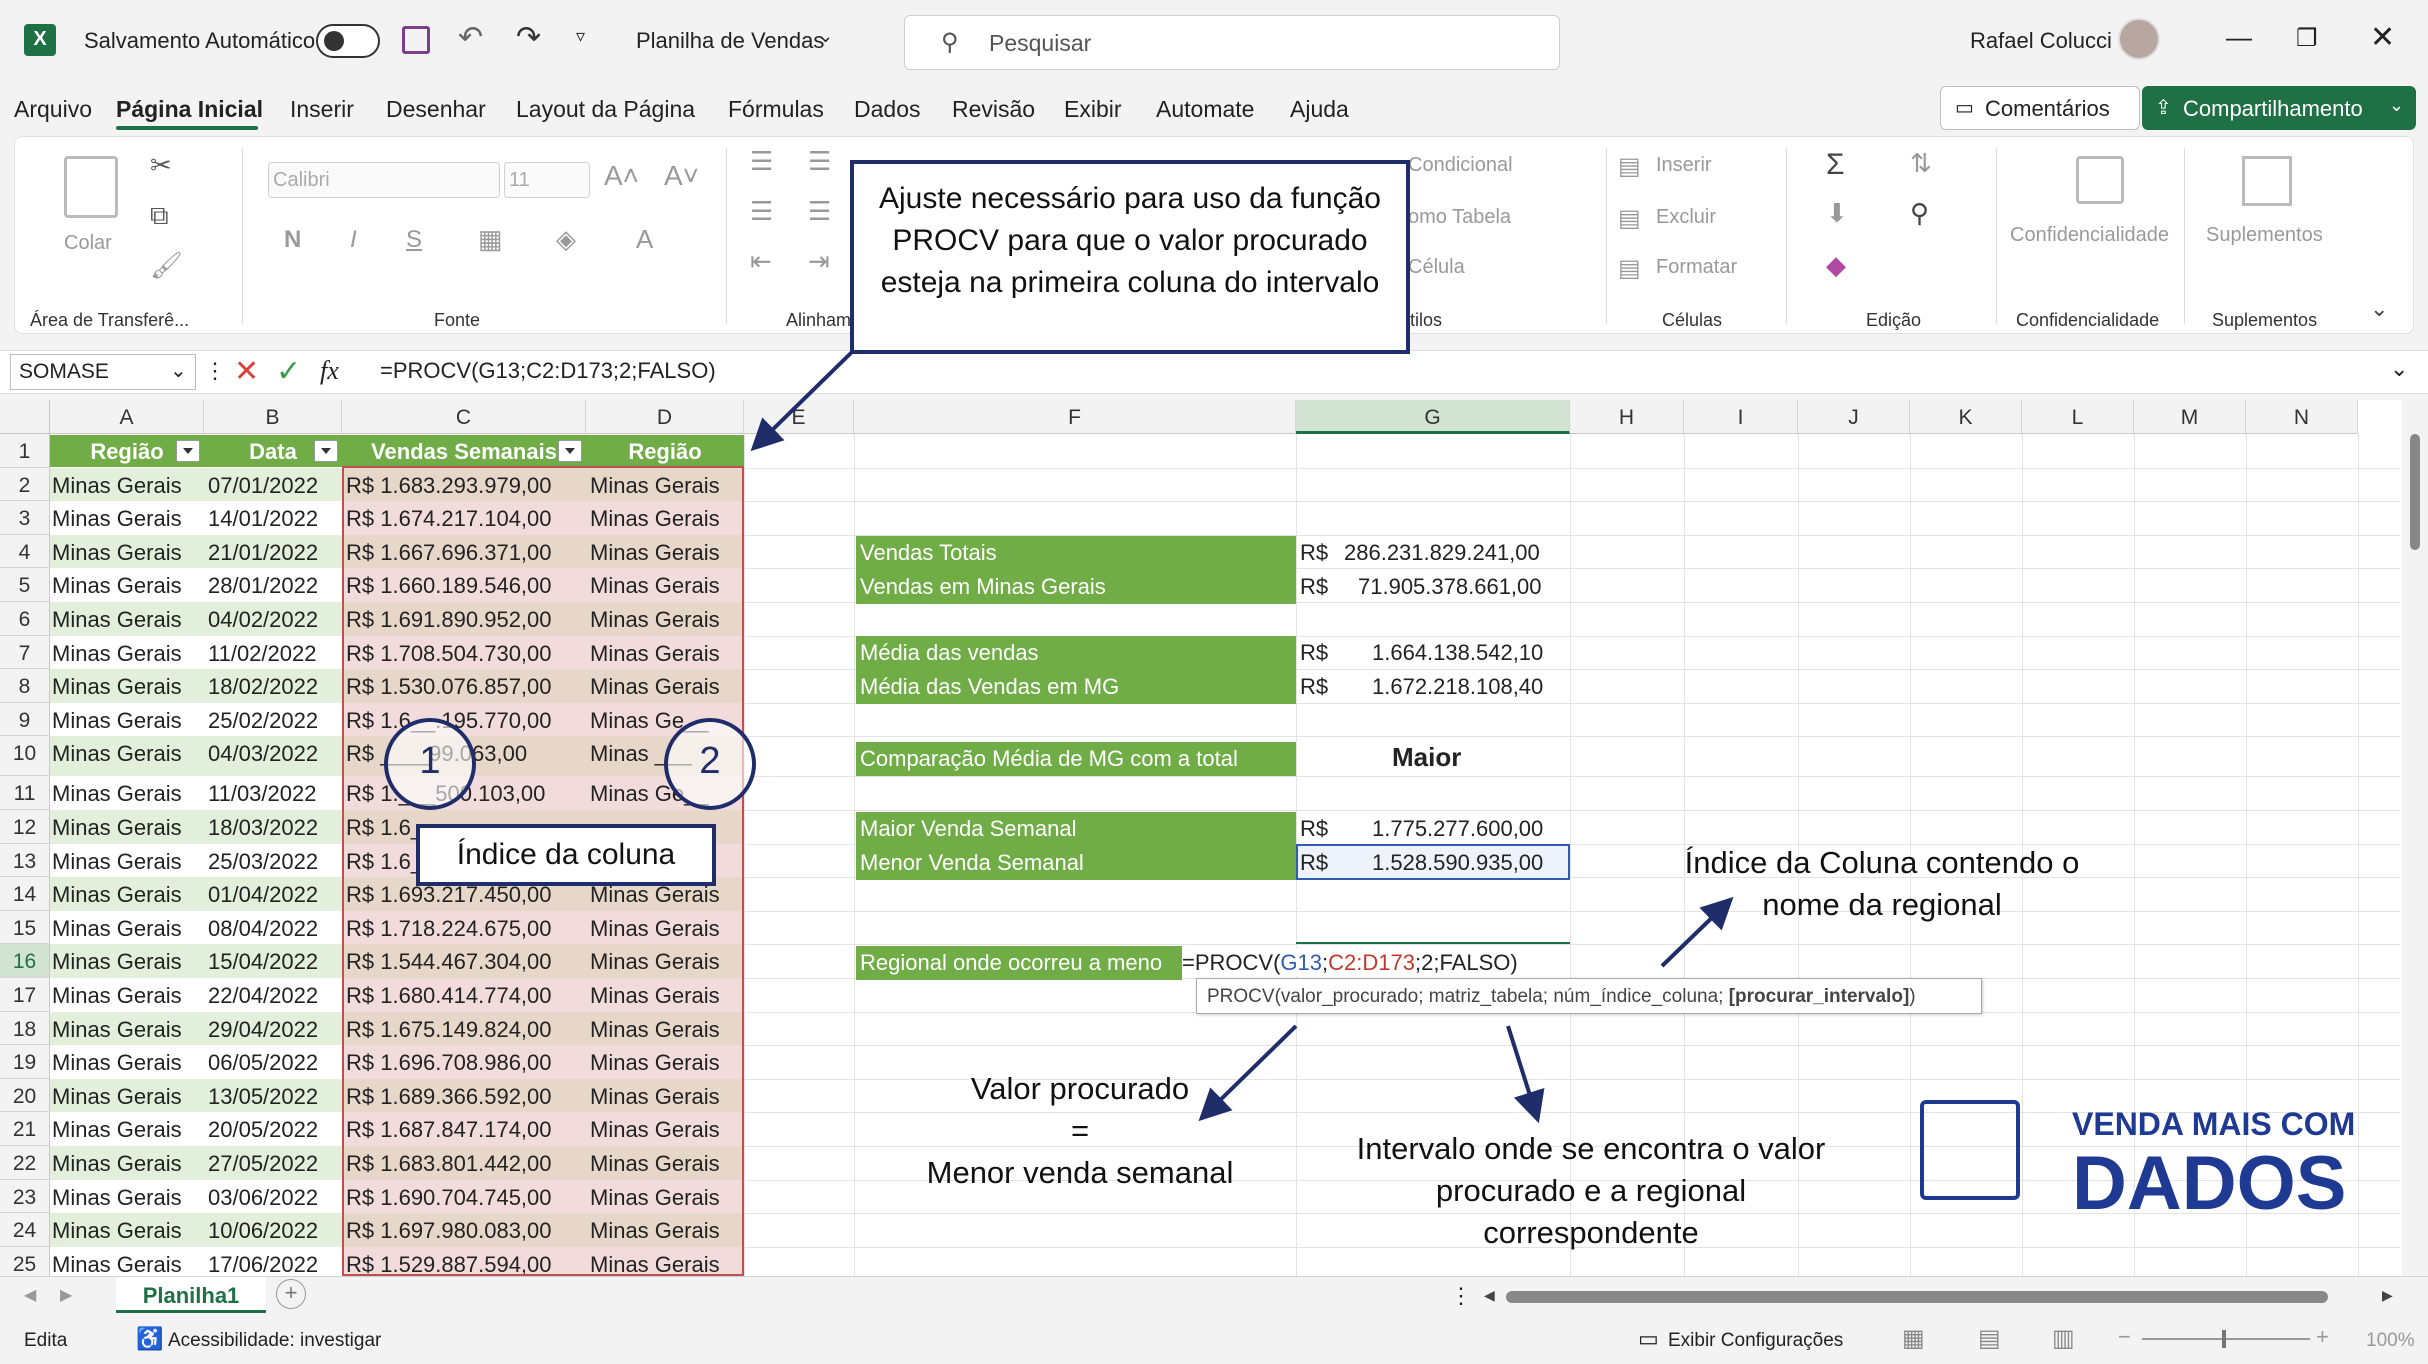 The height and width of the screenshot is (1364, 2428). Describe the element at coordinates (2387, 1295) in the screenshot. I see `hscroll-right-icon: ▶` at that location.